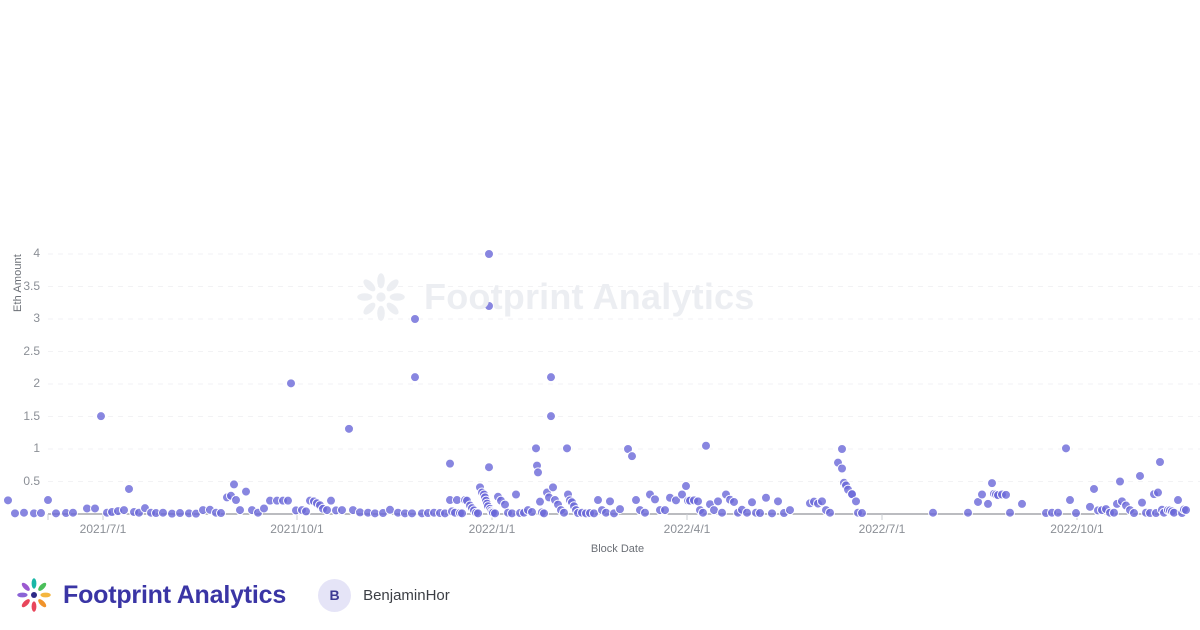 The height and width of the screenshot is (630, 1200). What do you see at coordinates (384, 595) in the screenshot?
I see `user-chip: B BenjaminHor` at bounding box center [384, 595].